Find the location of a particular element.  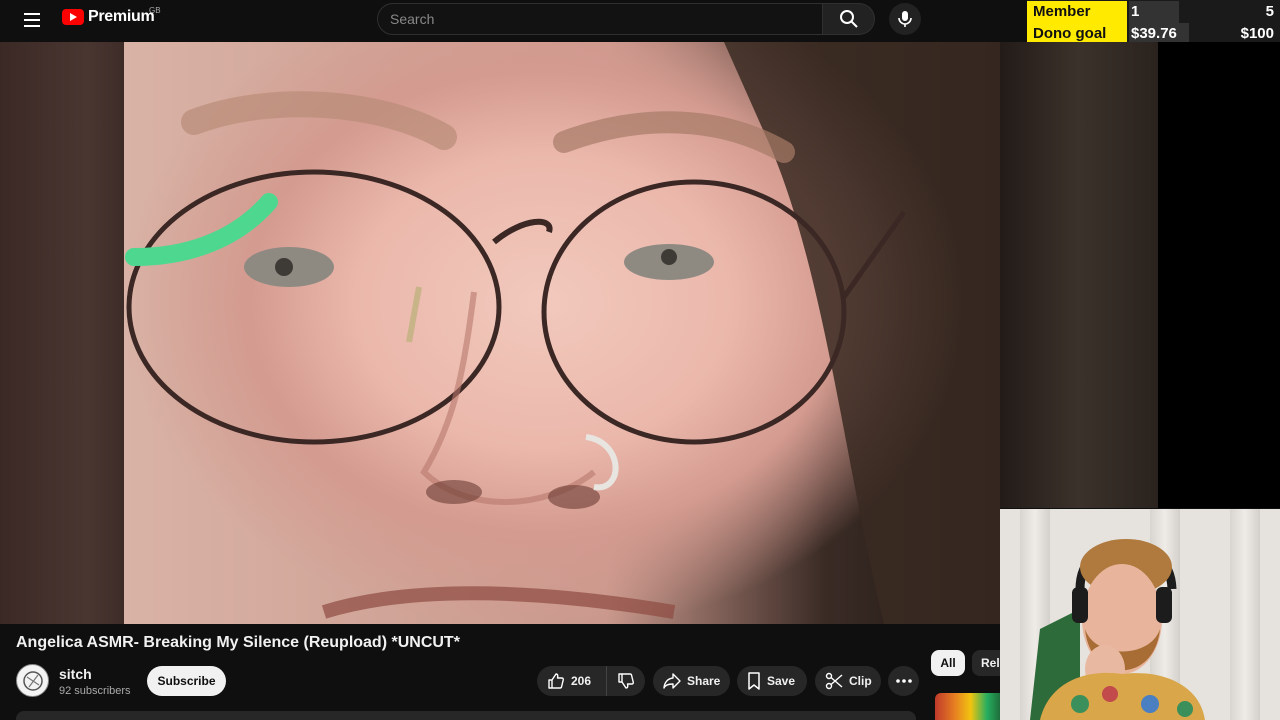

mic-icon is located at coordinates (905, 19).